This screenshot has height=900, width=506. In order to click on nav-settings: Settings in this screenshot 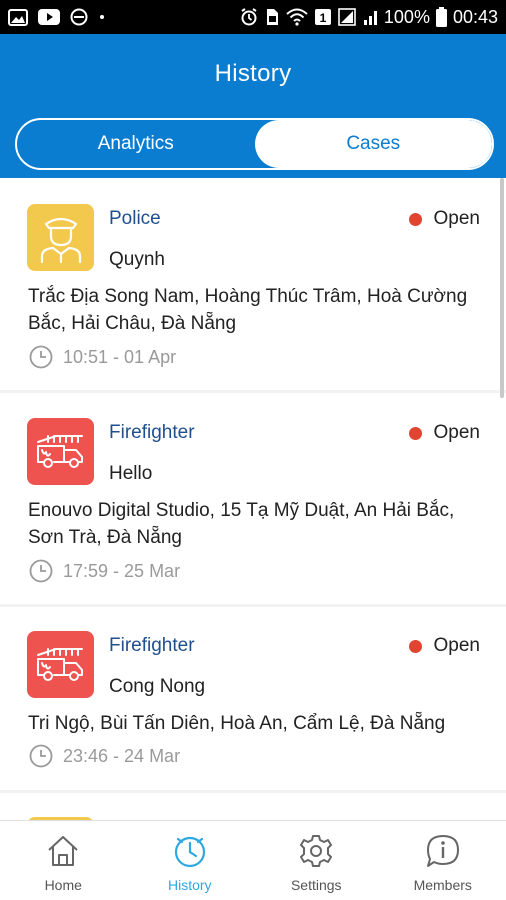, I will do `click(316, 860)`.